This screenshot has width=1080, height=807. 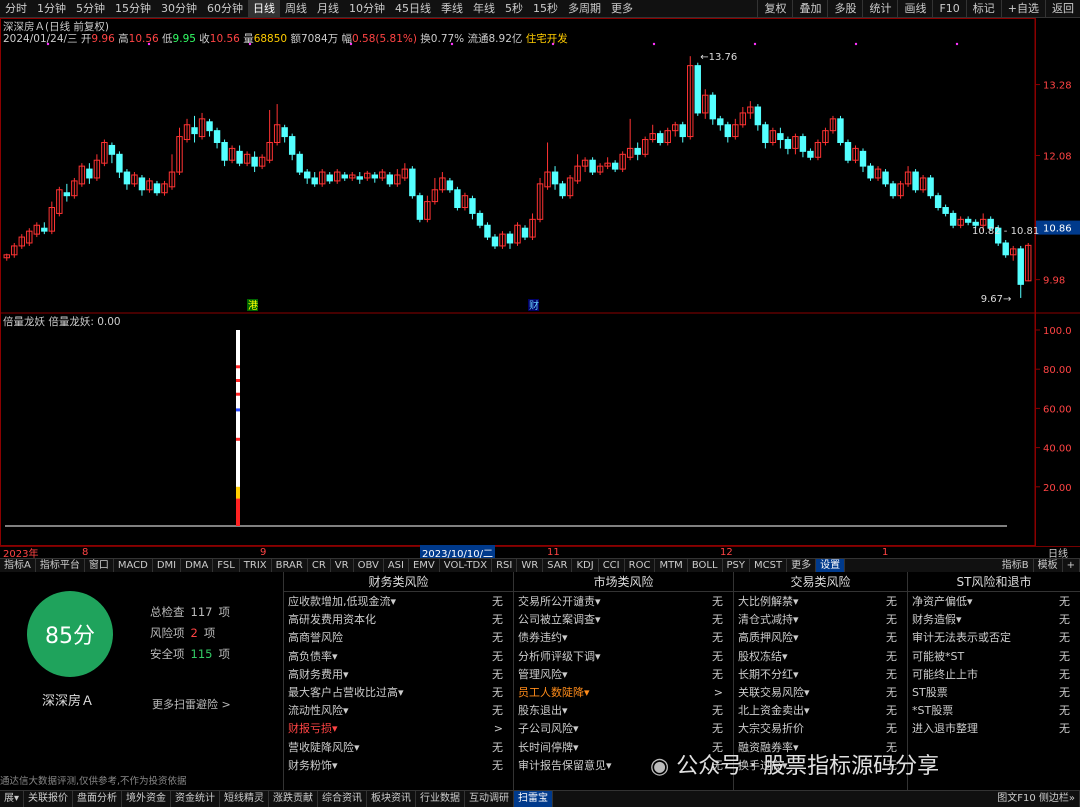 I want to click on bottom-tab: 板块资讯, so click(x=392, y=799).